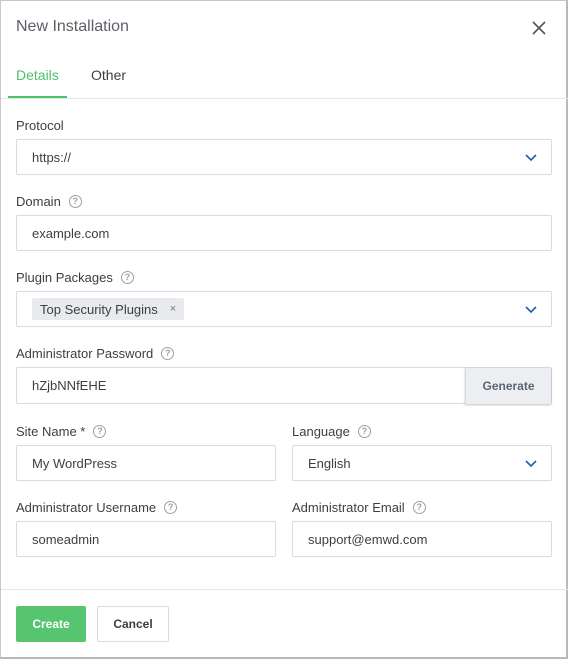 This screenshot has width=569, height=660. I want to click on site-name-value: My WordPress, so click(74, 463).